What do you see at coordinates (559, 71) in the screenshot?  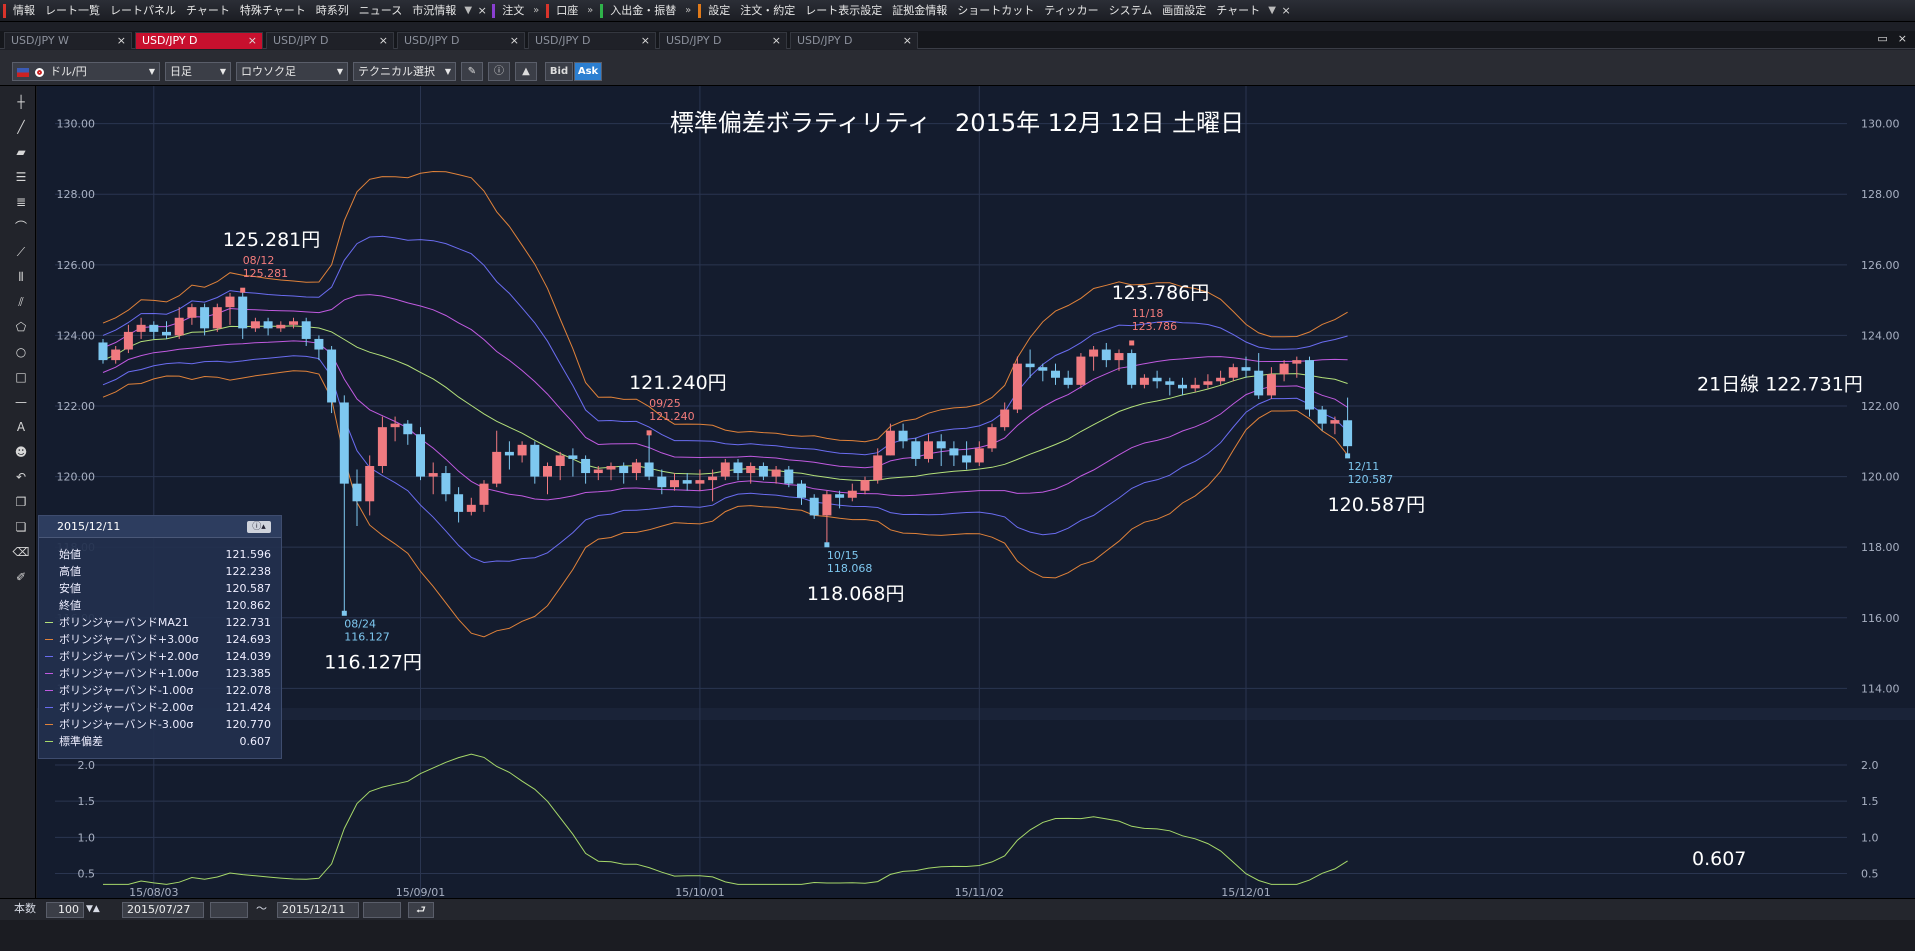 I see `bid-button: Bid` at bounding box center [559, 71].